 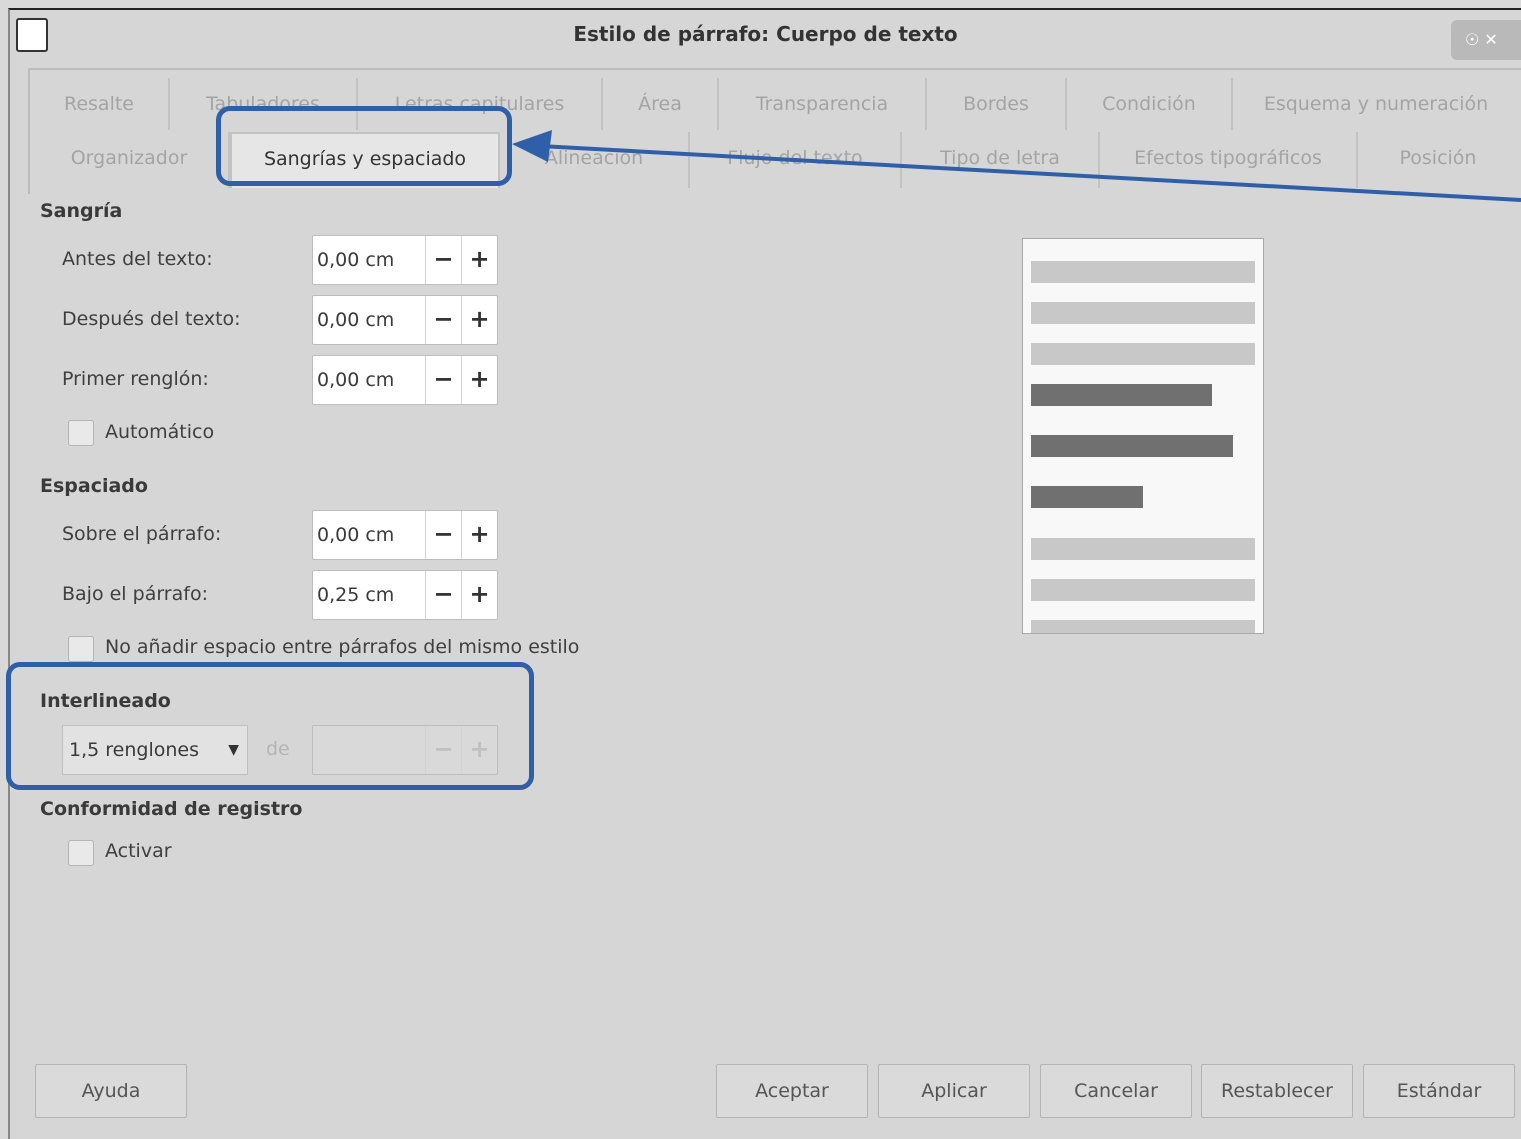 I want to click on restablecer-button: Restablecer, so click(x=1277, y=1091).